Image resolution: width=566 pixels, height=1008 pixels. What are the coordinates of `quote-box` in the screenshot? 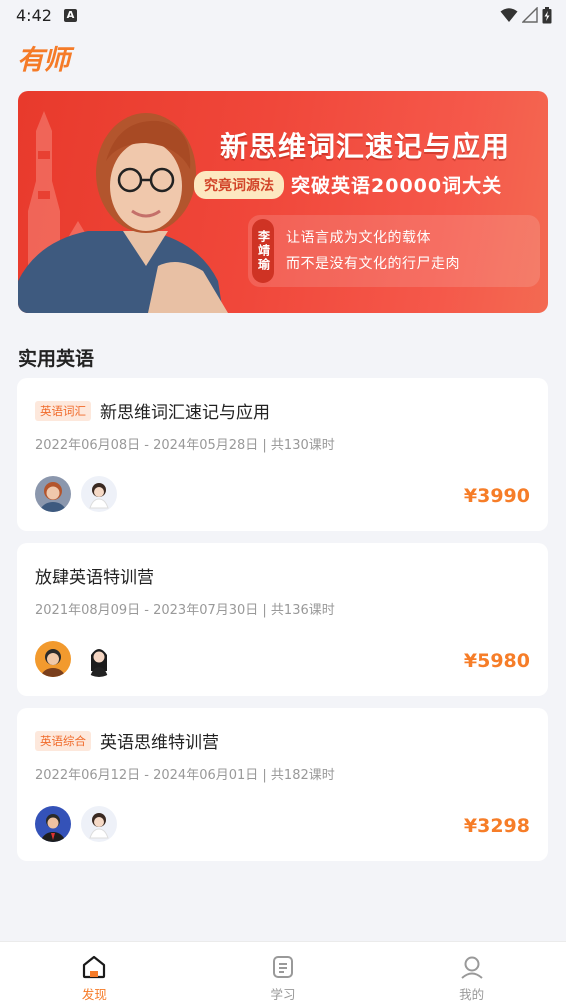 It's located at (394, 251).